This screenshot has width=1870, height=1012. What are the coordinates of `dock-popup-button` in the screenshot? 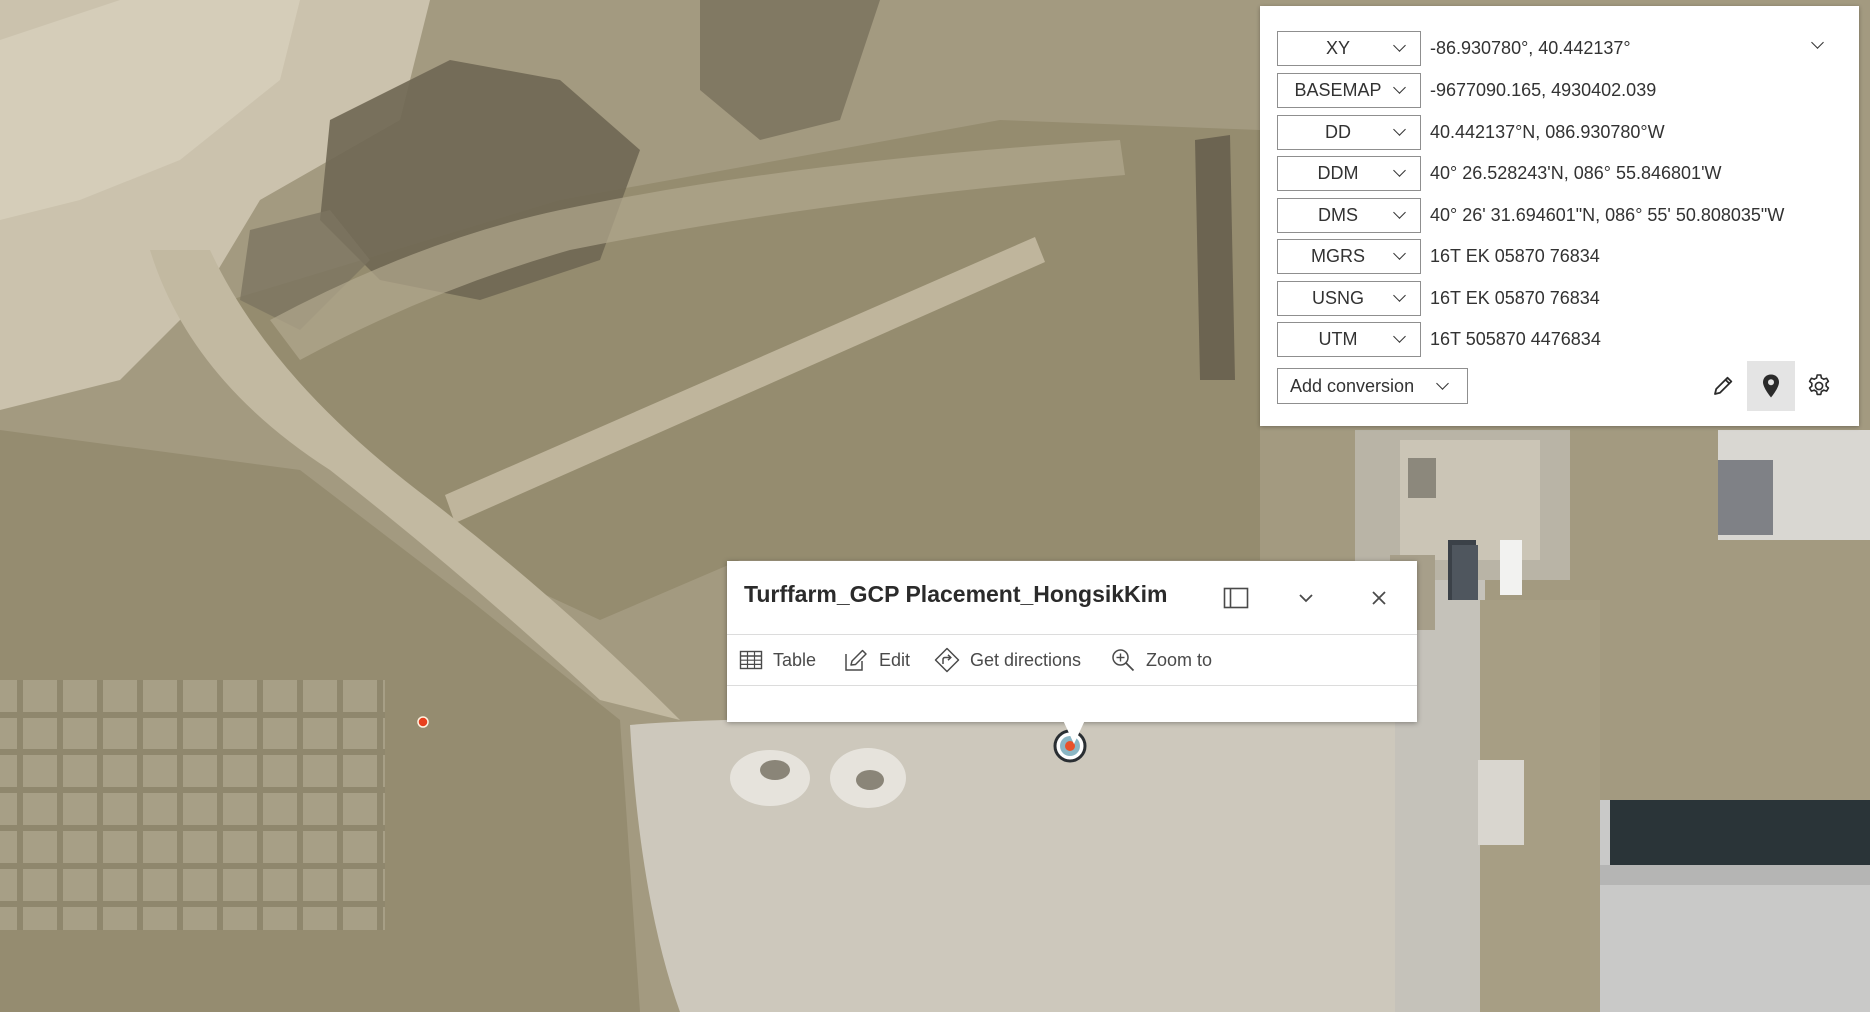 It's located at (1236, 598).